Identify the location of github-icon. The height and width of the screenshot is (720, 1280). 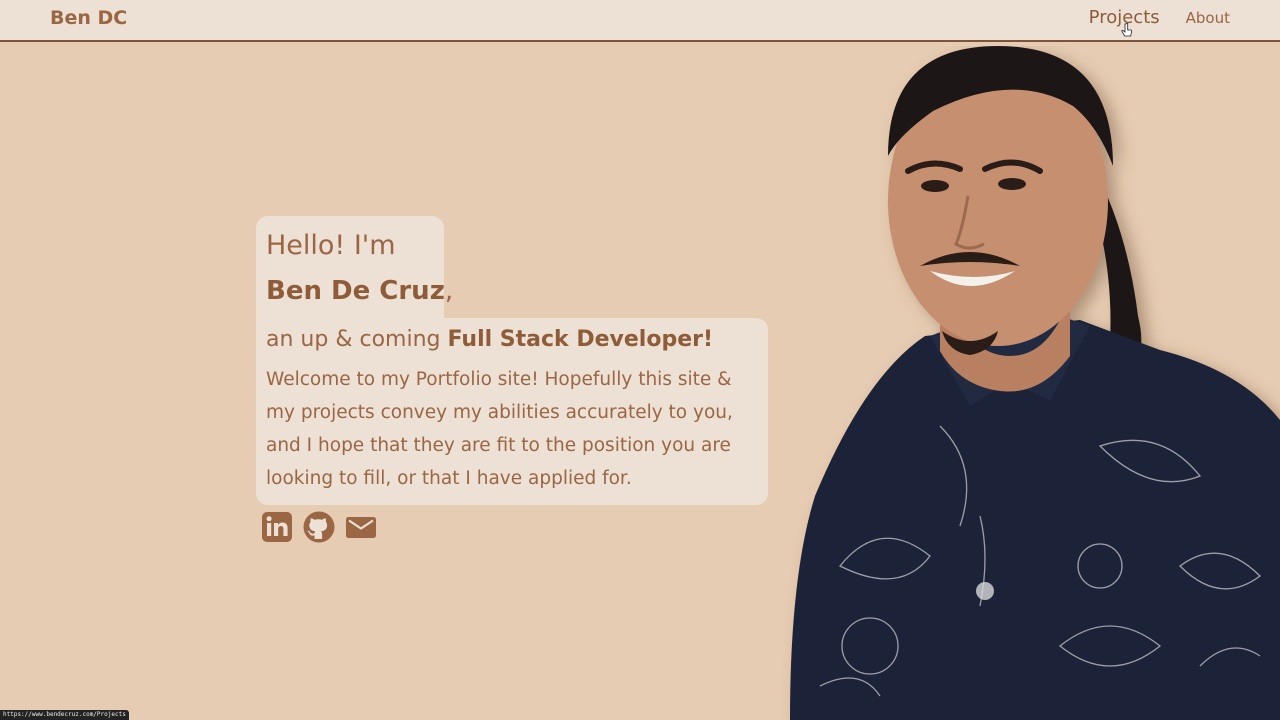
(319, 527).